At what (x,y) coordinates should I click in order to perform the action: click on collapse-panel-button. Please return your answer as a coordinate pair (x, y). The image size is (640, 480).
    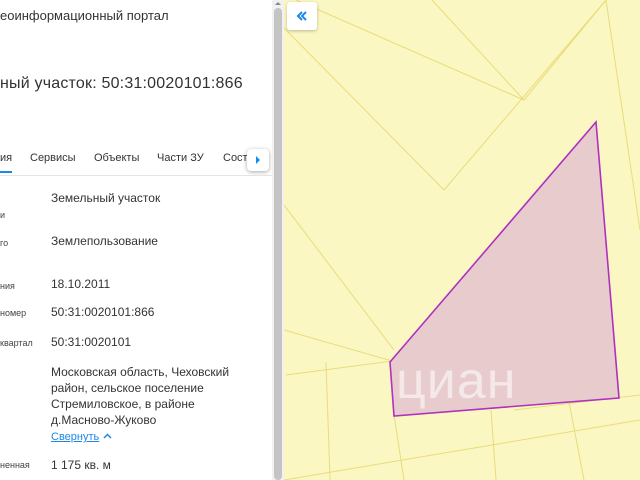
    Looking at the image, I should click on (302, 16).